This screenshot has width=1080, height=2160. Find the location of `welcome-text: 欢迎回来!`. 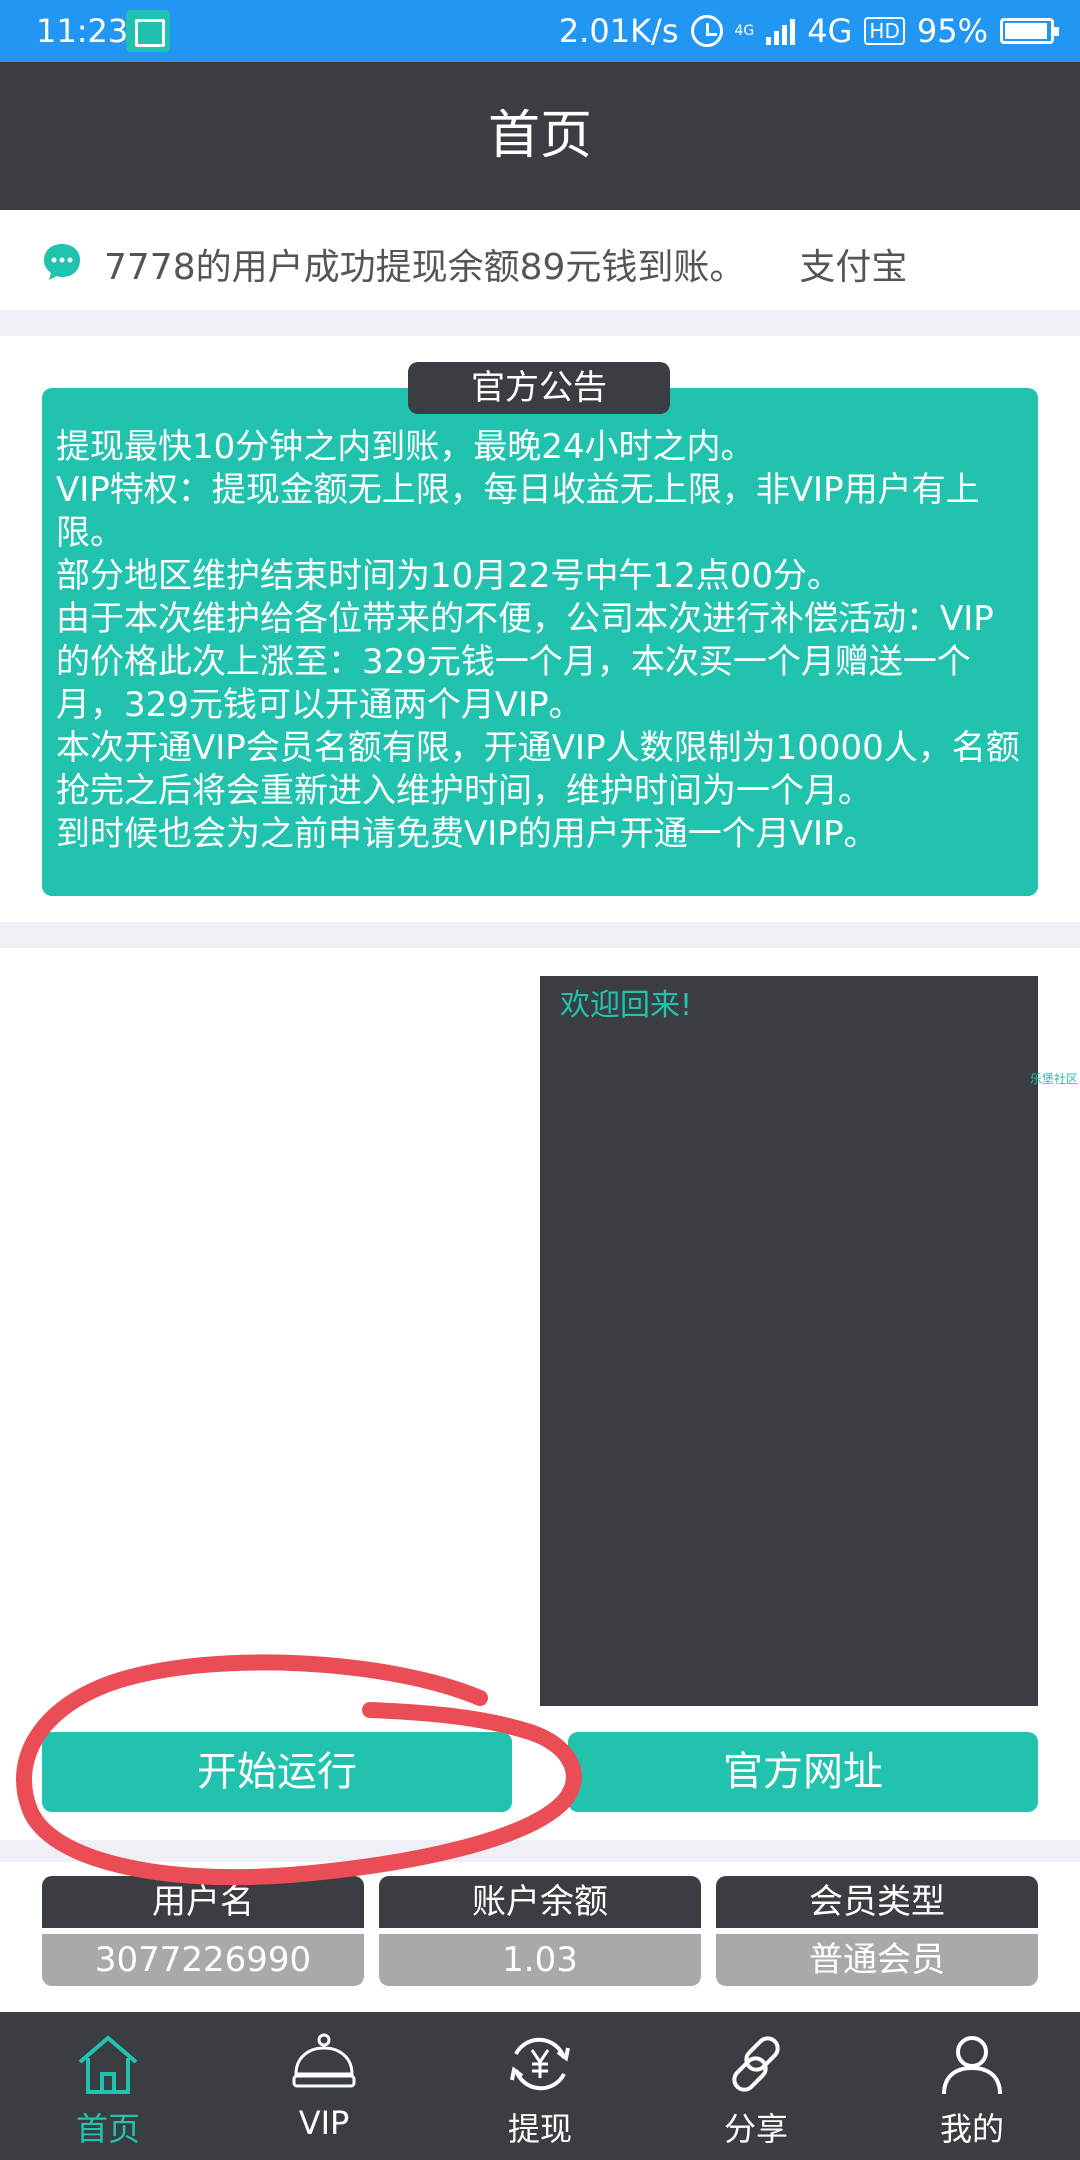

welcome-text: 欢迎回来! is located at coordinates (626, 1005).